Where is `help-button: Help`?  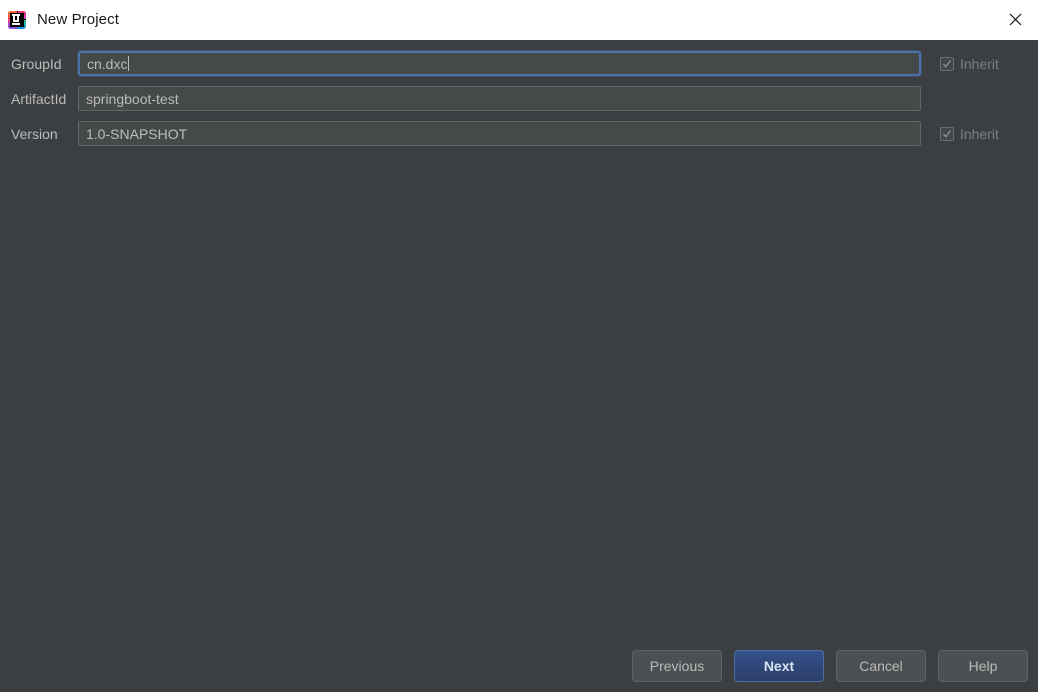 help-button: Help is located at coordinates (983, 666).